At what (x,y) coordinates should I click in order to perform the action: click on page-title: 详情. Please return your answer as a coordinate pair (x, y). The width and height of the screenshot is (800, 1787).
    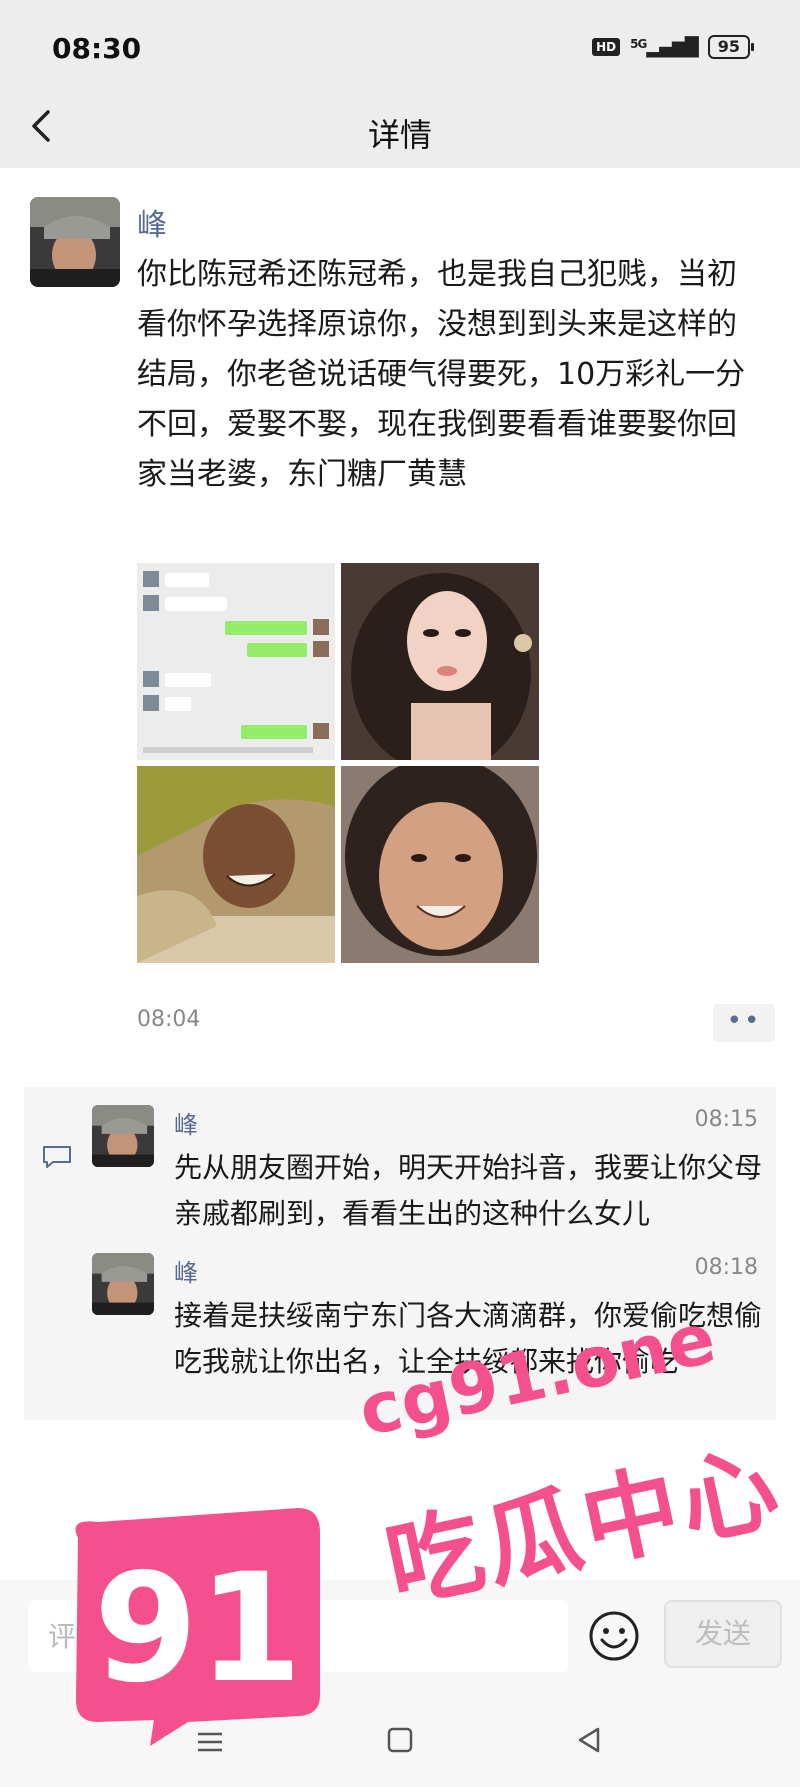
    Looking at the image, I should click on (399, 135).